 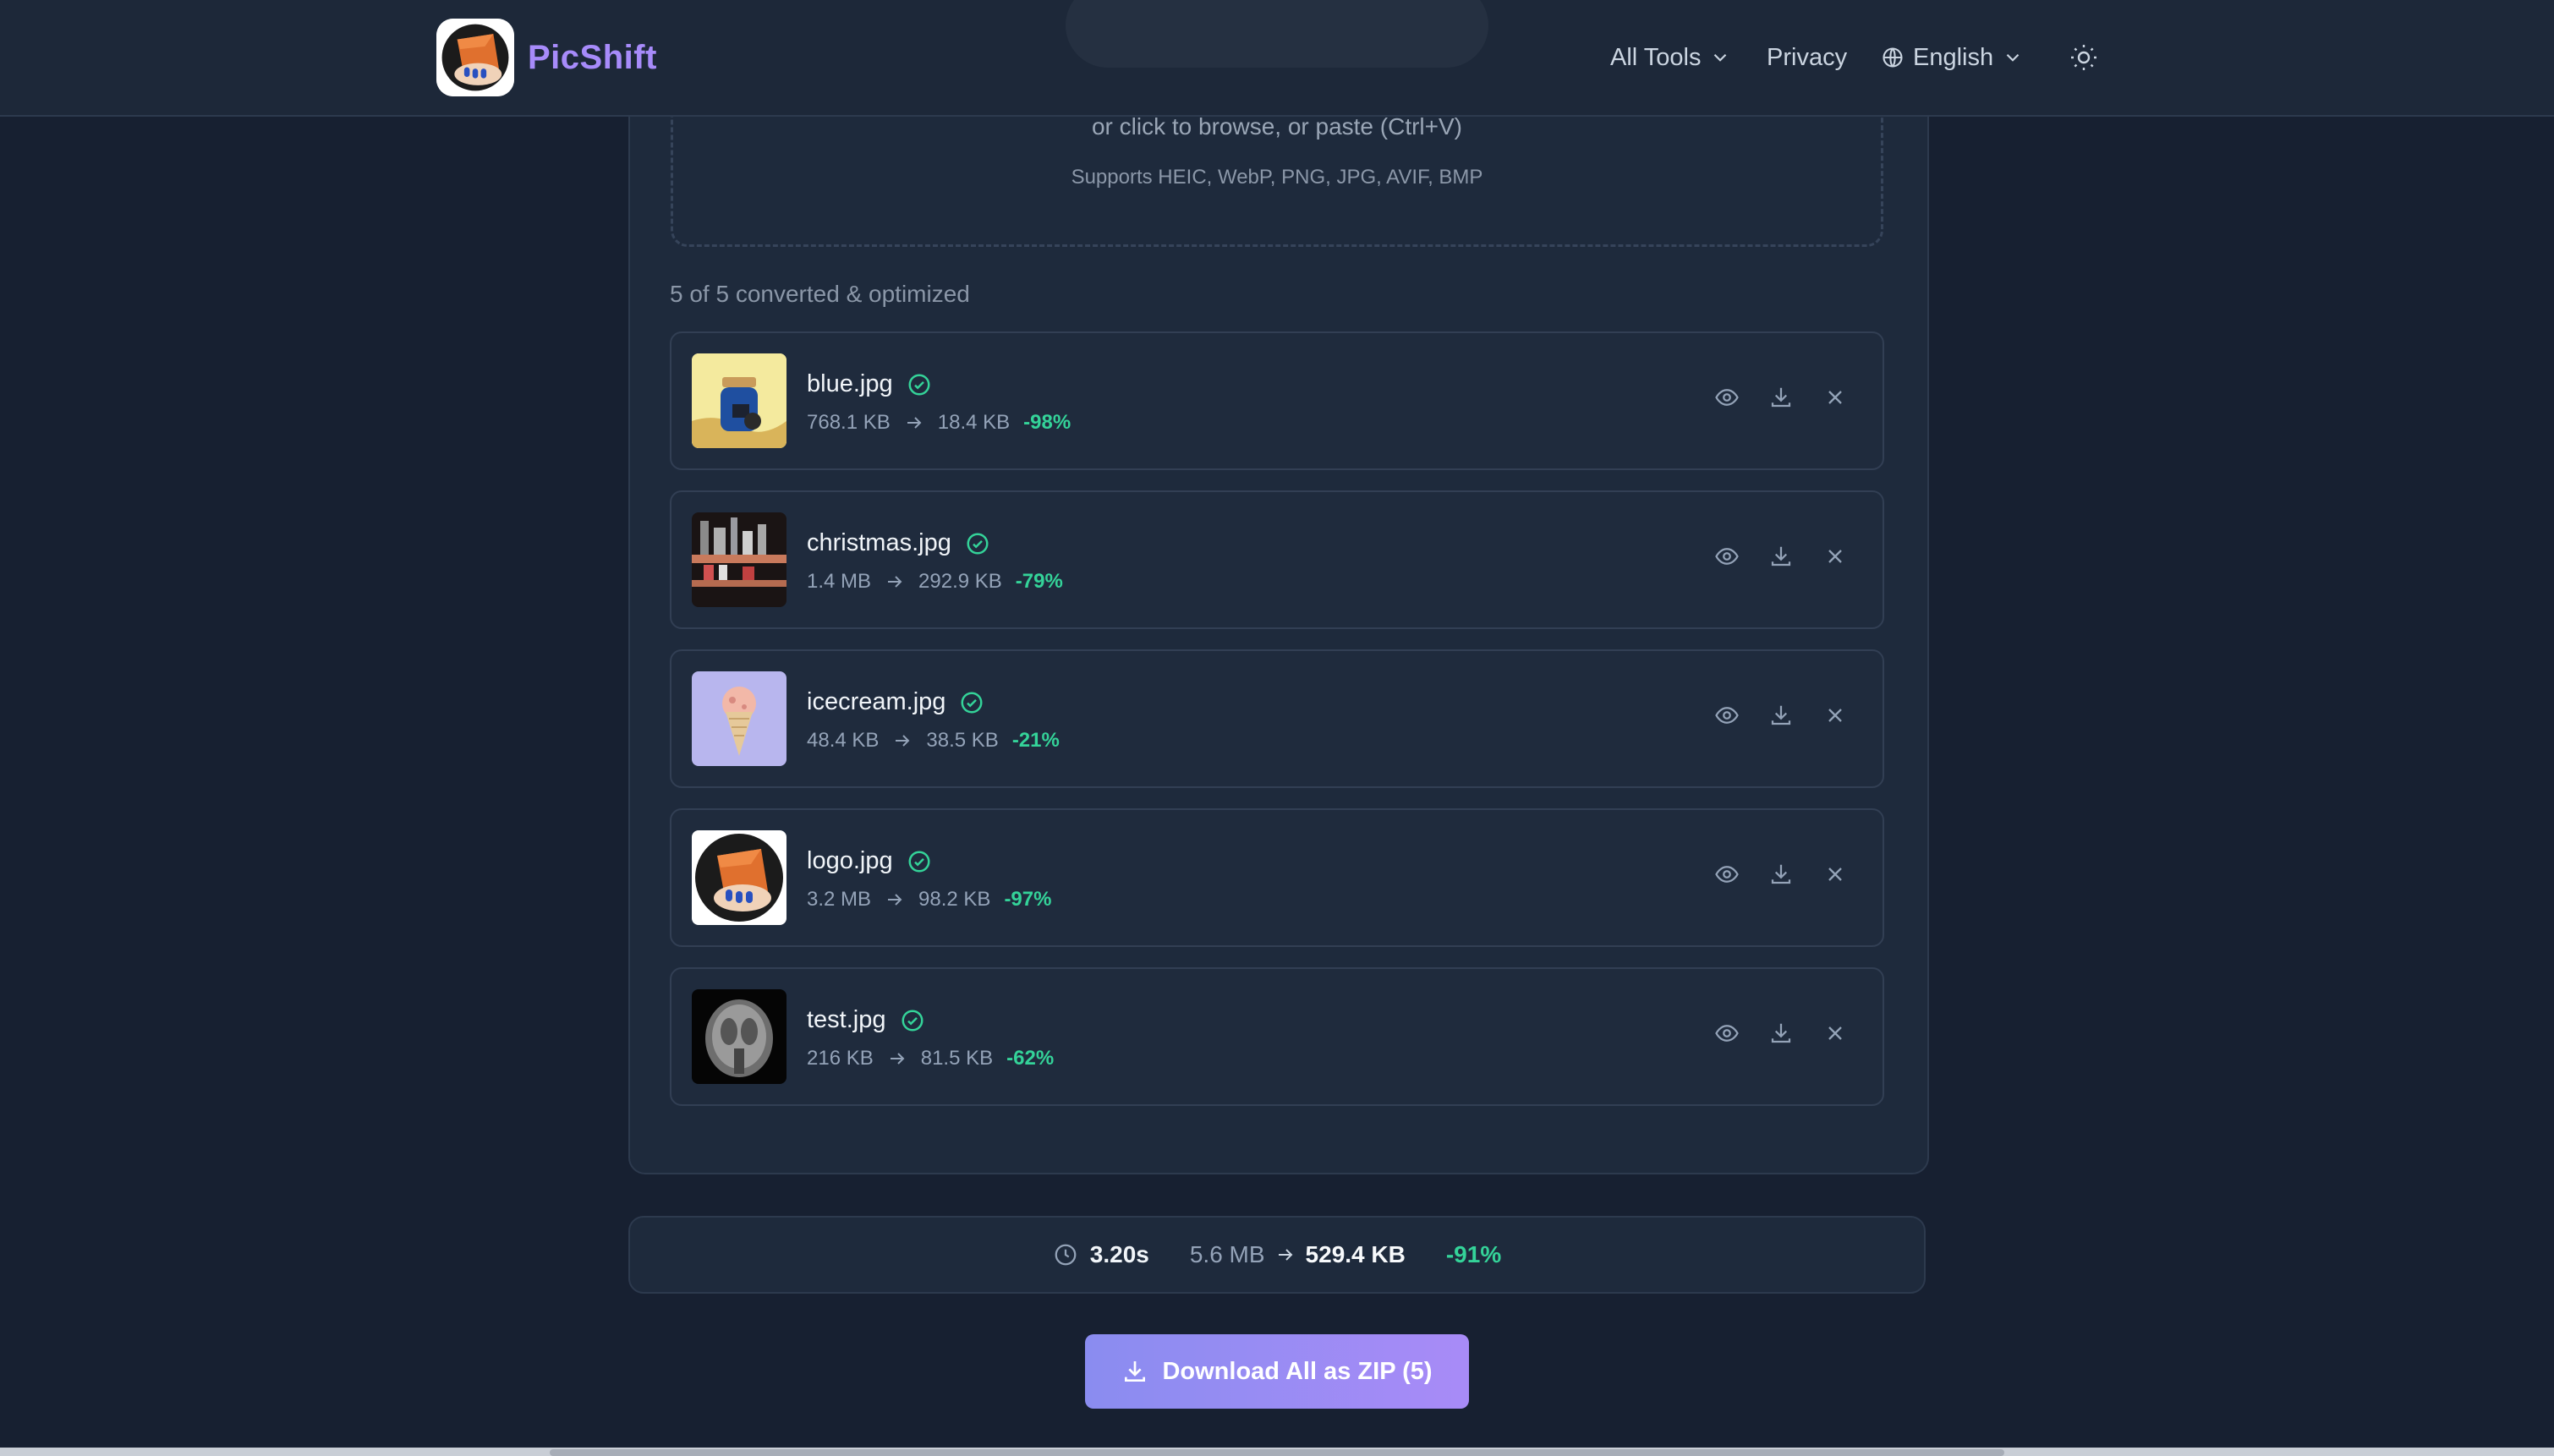 I want to click on globe-icon, so click(x=1893, y=58).